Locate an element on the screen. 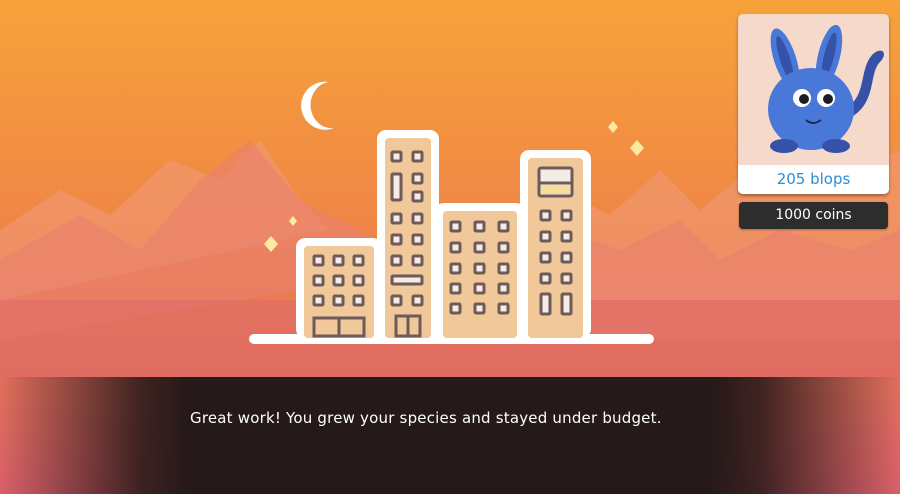 The height and width of the screenshot is (494, 900). building-mid is located at coordinates (480, 270).